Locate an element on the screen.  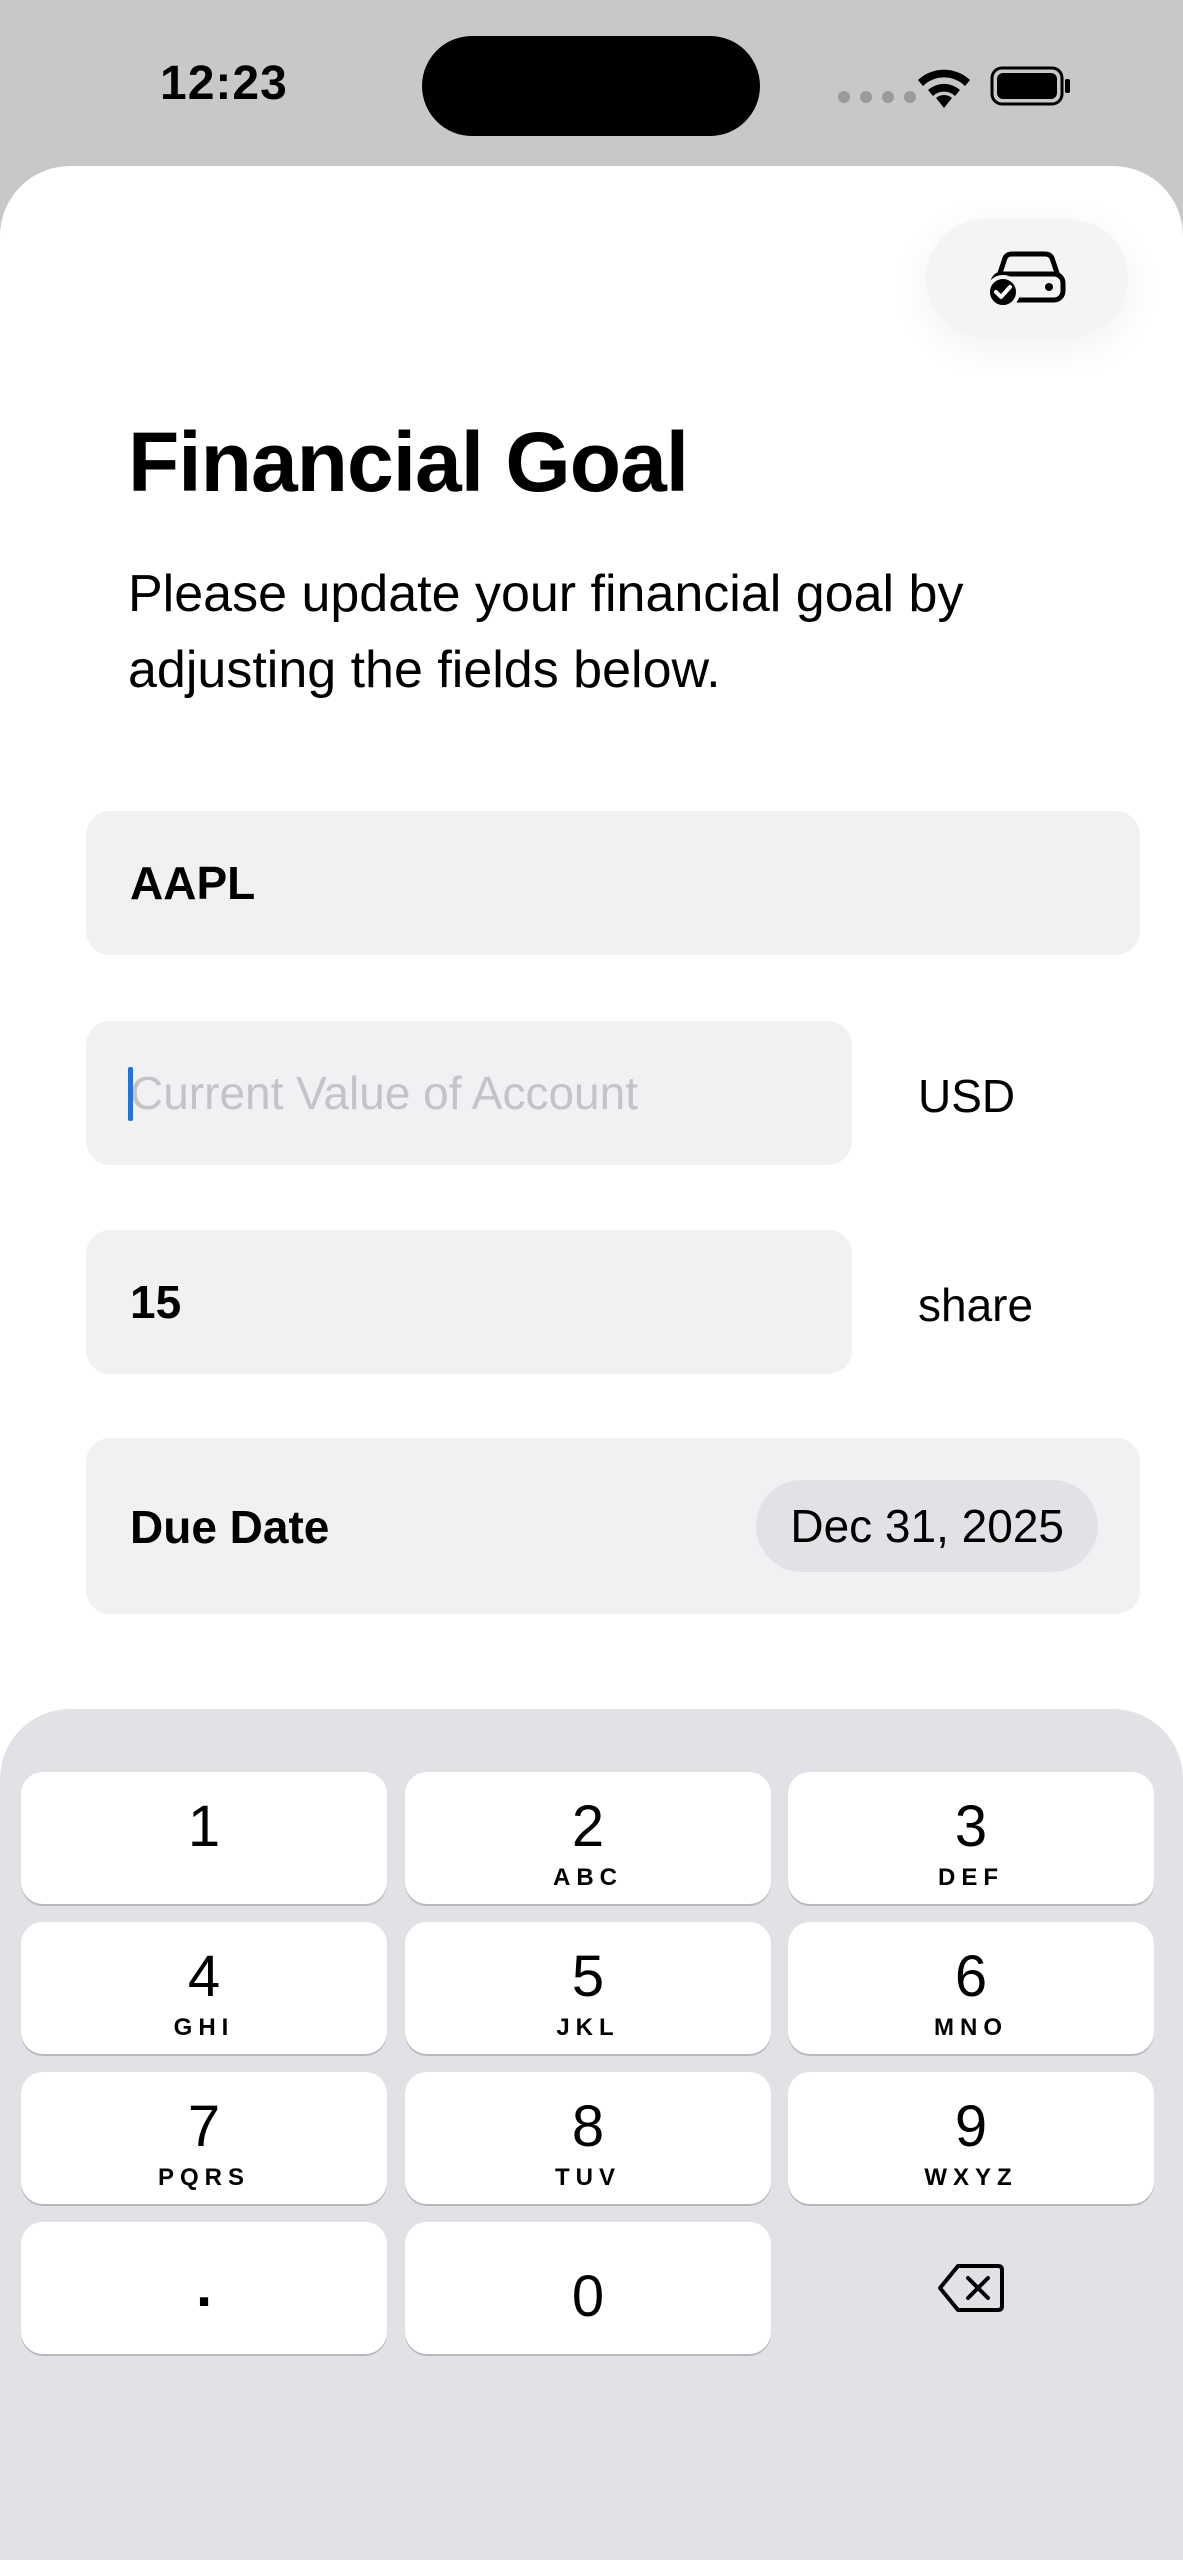
status-bar: 12:23 is located at coordinates (591, 83).